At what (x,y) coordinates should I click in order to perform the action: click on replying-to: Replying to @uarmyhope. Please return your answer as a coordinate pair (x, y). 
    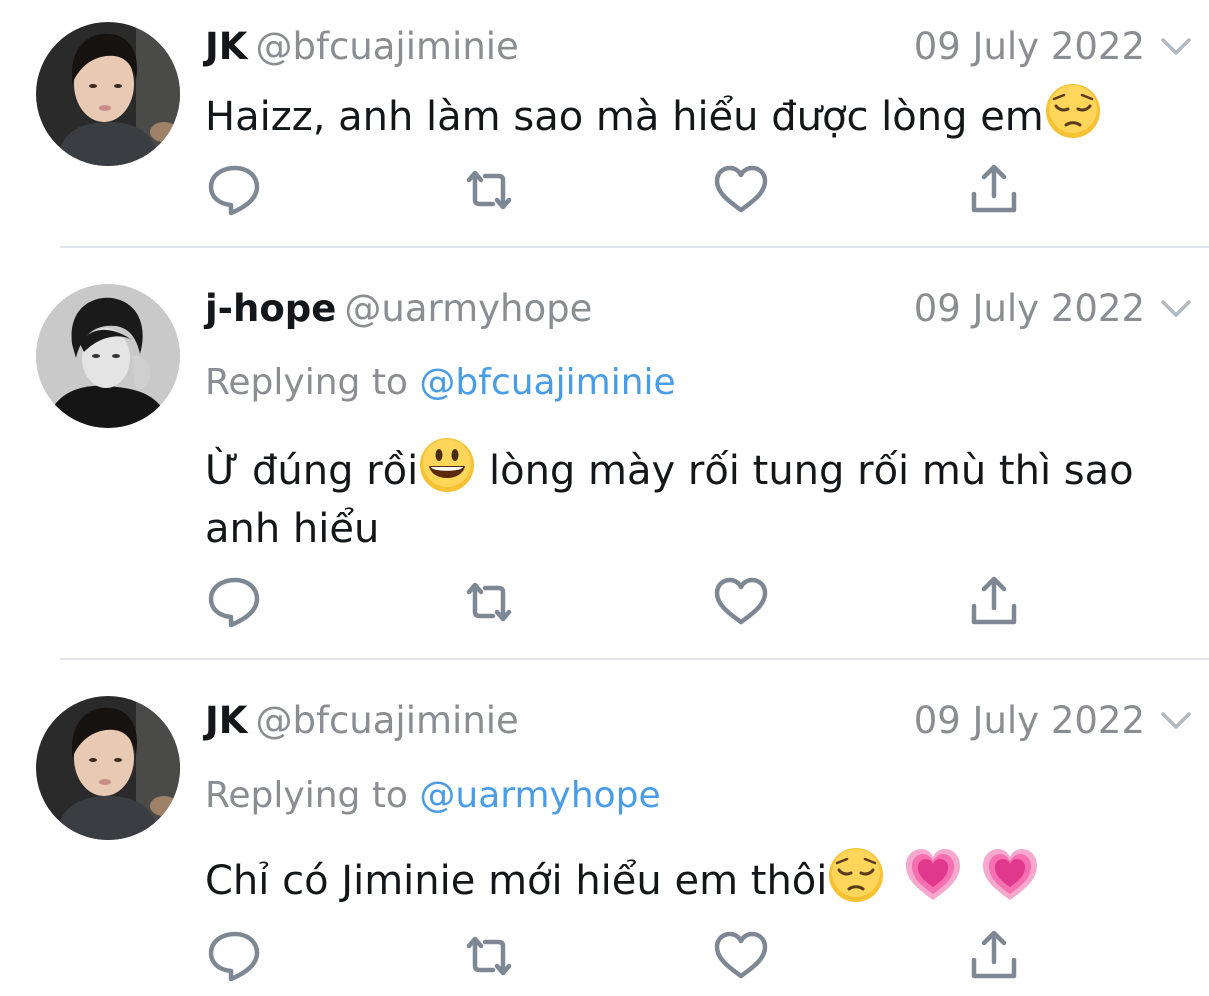
    Looking at the image, I should click on (433, 795).